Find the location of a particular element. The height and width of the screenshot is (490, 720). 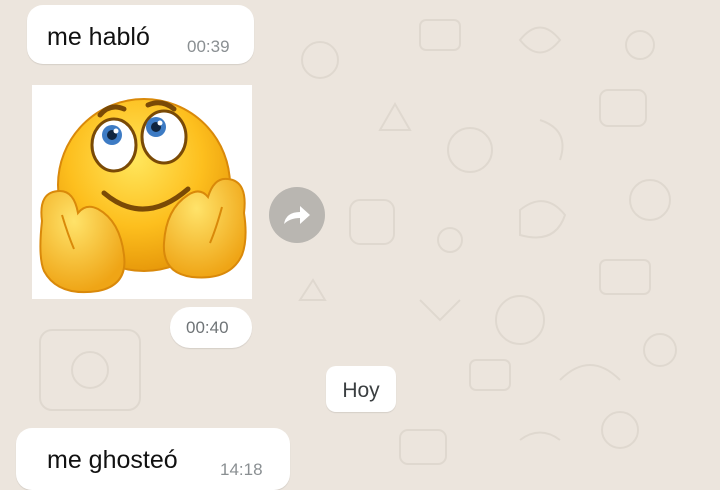

date-separator-label: Hoy is located at coordinates (361, 390).